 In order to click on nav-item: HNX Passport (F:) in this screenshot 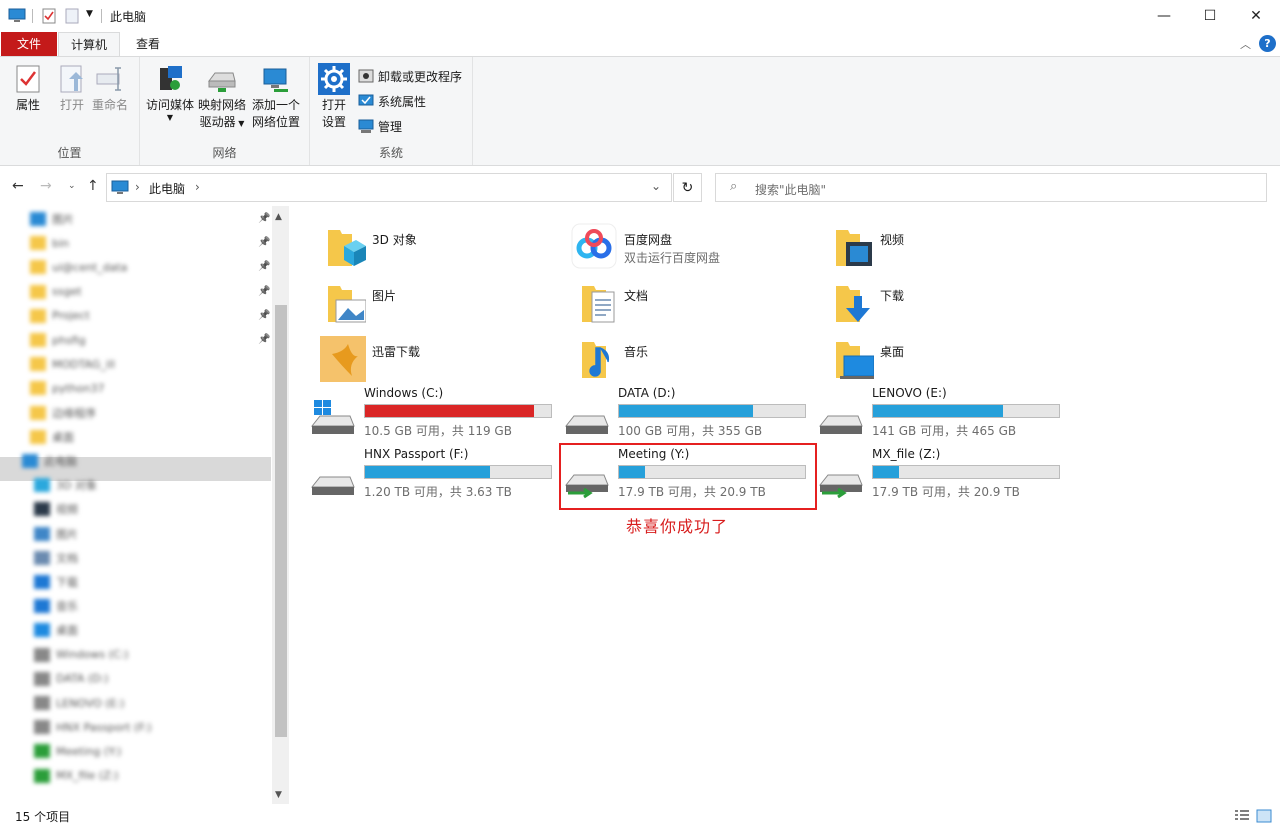, I will do `click(93, 727)`.